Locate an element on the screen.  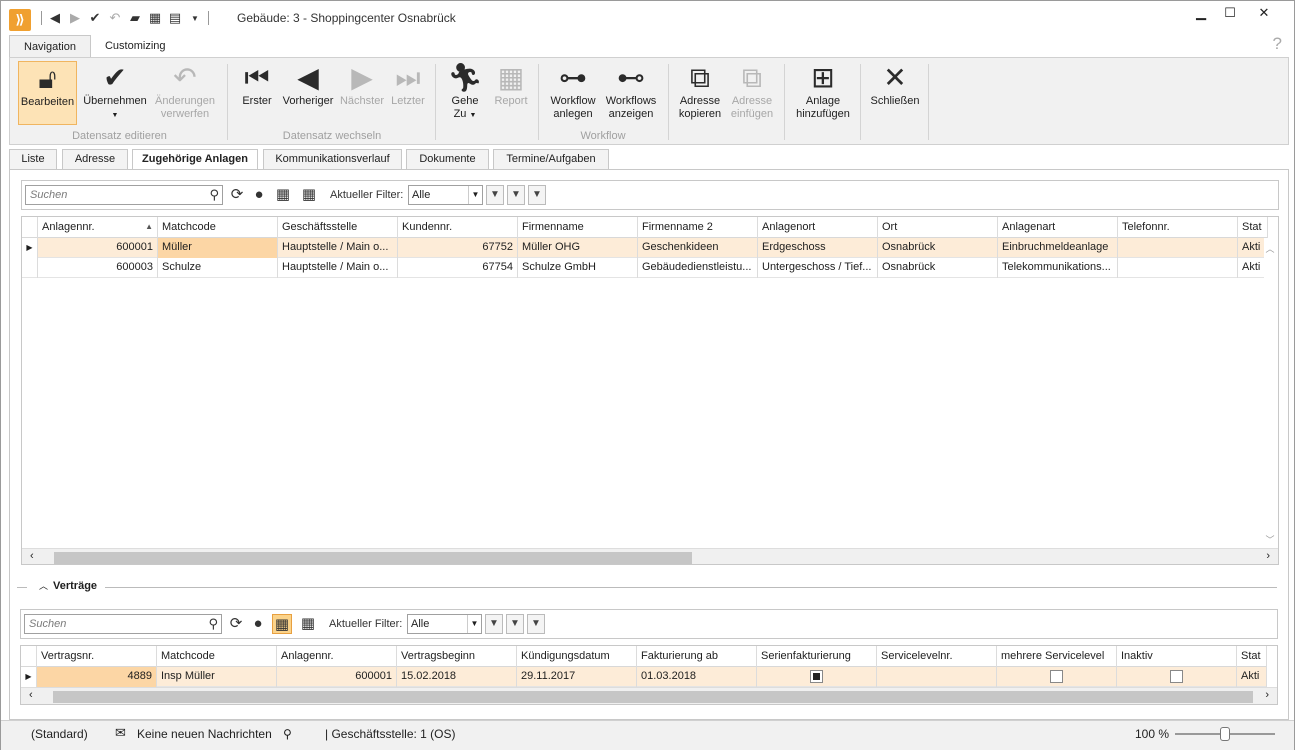
copy-address-button: ⧉ Adresse kopieren is located at coordinates (700, 93).